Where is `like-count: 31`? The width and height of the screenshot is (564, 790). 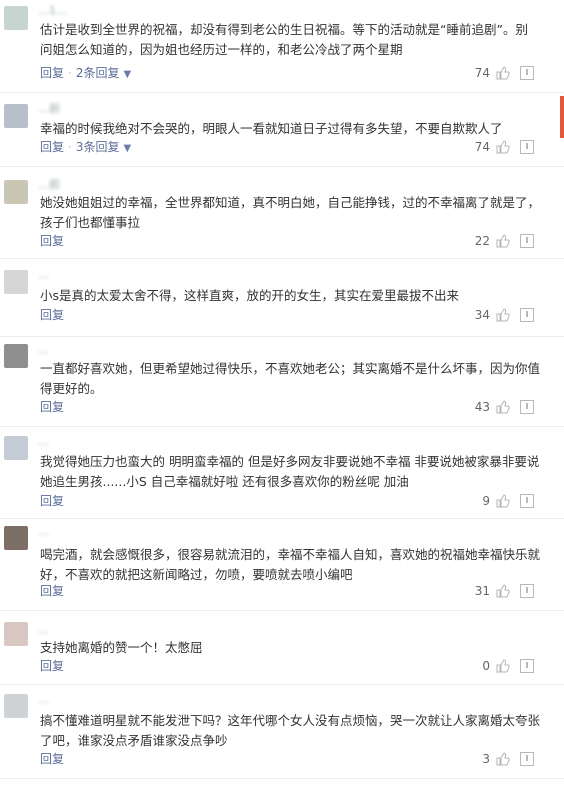
like-count: 31 is located at coordinates (482, 591).